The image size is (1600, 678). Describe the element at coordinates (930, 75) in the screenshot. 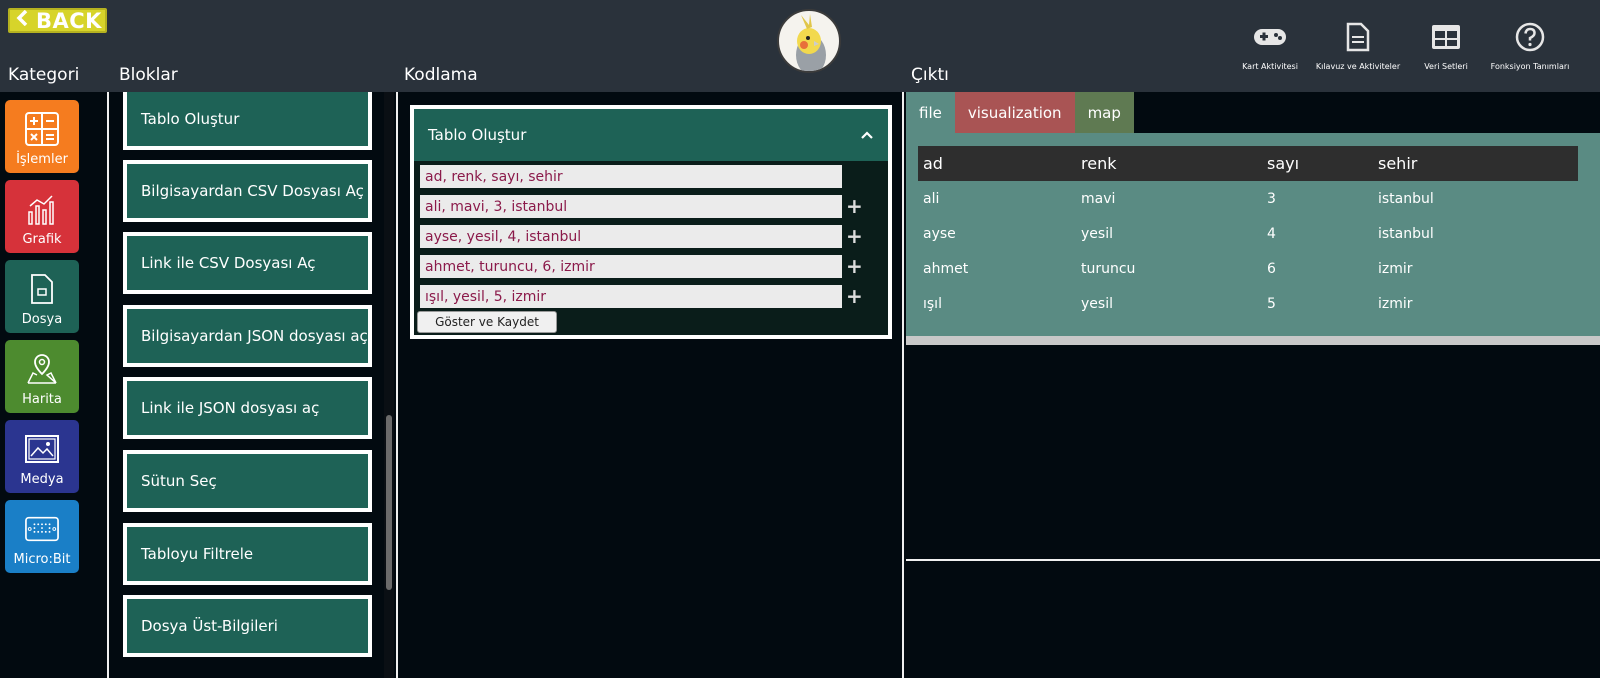

I see `cikti-title: Çıktı` at that location.